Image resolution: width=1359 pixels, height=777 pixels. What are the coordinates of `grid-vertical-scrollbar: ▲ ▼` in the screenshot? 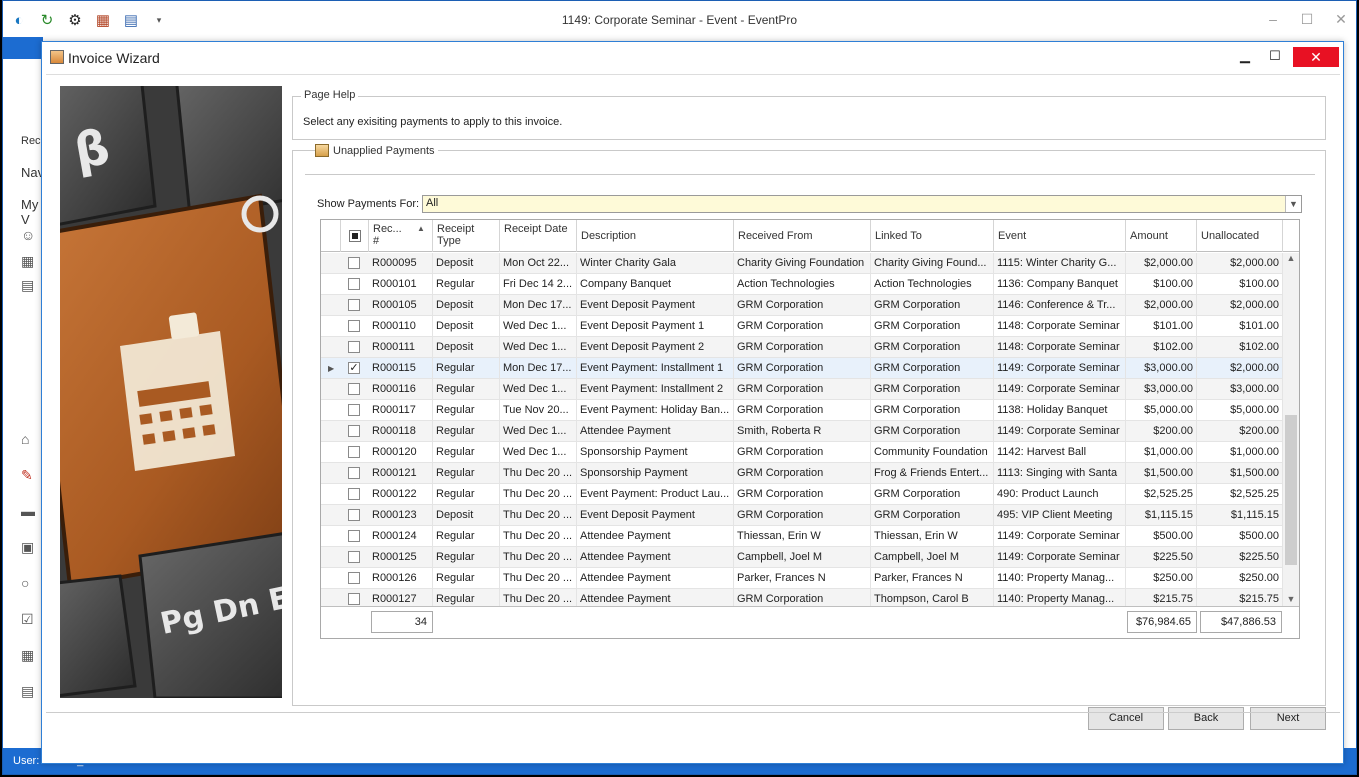 It's located at (1291, 429).